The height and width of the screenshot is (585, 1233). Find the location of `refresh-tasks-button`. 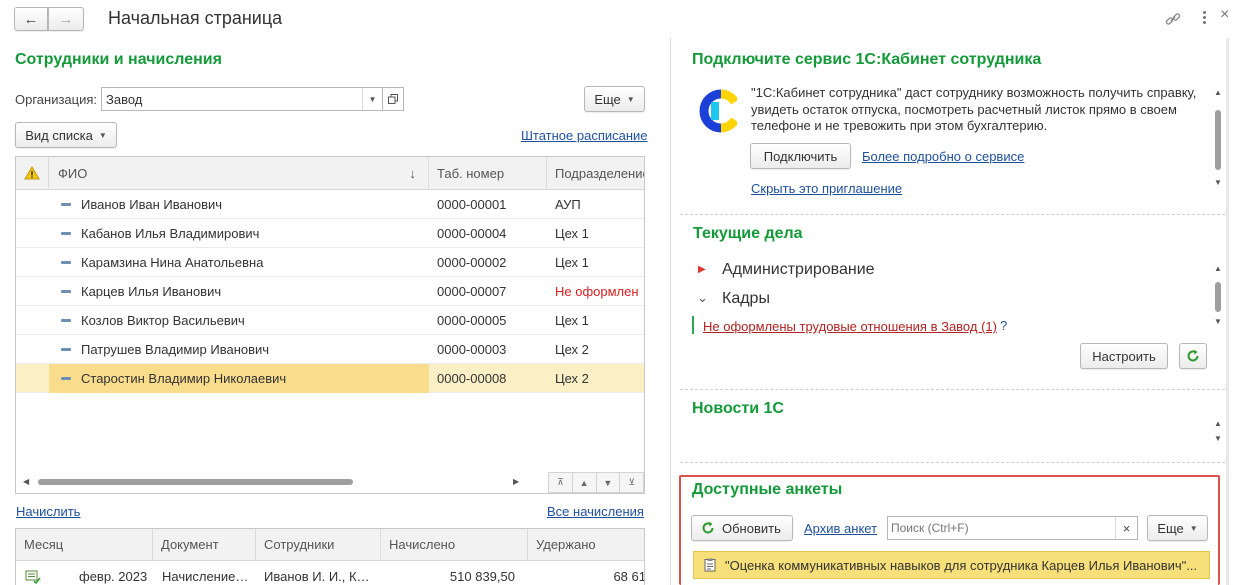

refresh-tasks-button is located at coordinates (1193, 356).